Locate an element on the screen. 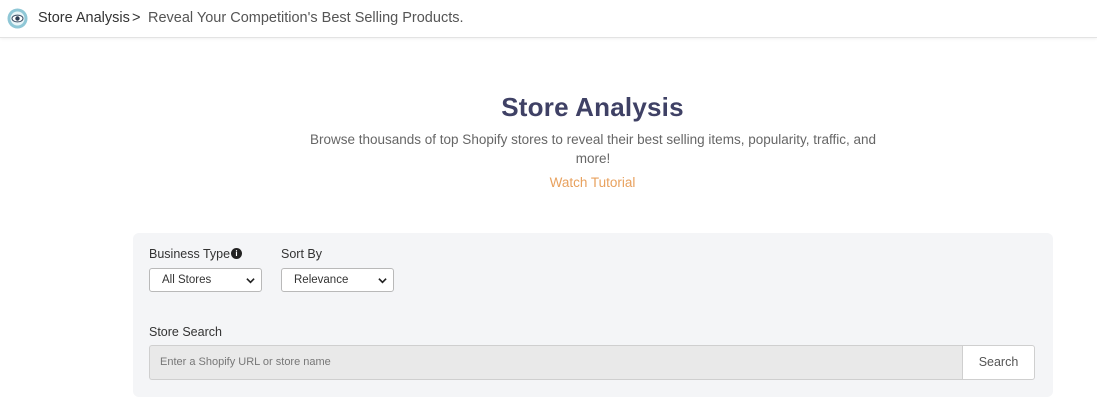  sort-by-select: Relevance is located at coordinates (337, 280).